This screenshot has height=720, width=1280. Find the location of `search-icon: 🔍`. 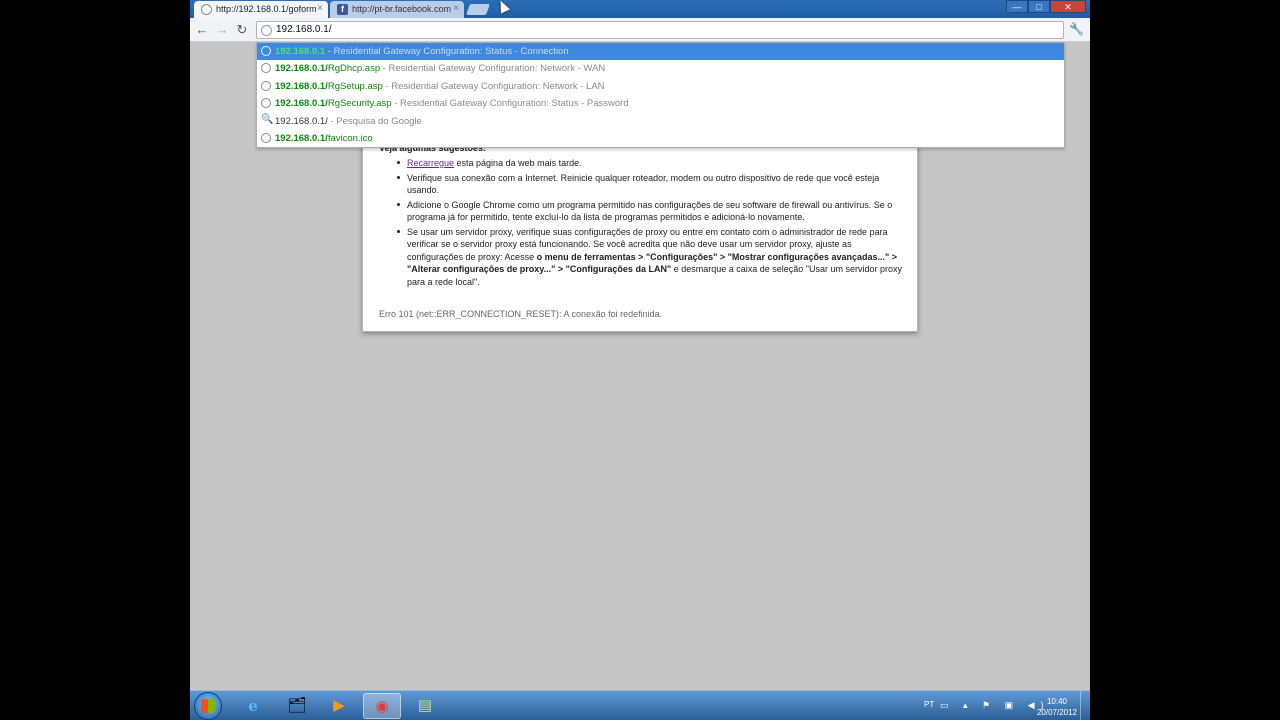

search-icon: 🔍 is located at coordinates (267, 119).